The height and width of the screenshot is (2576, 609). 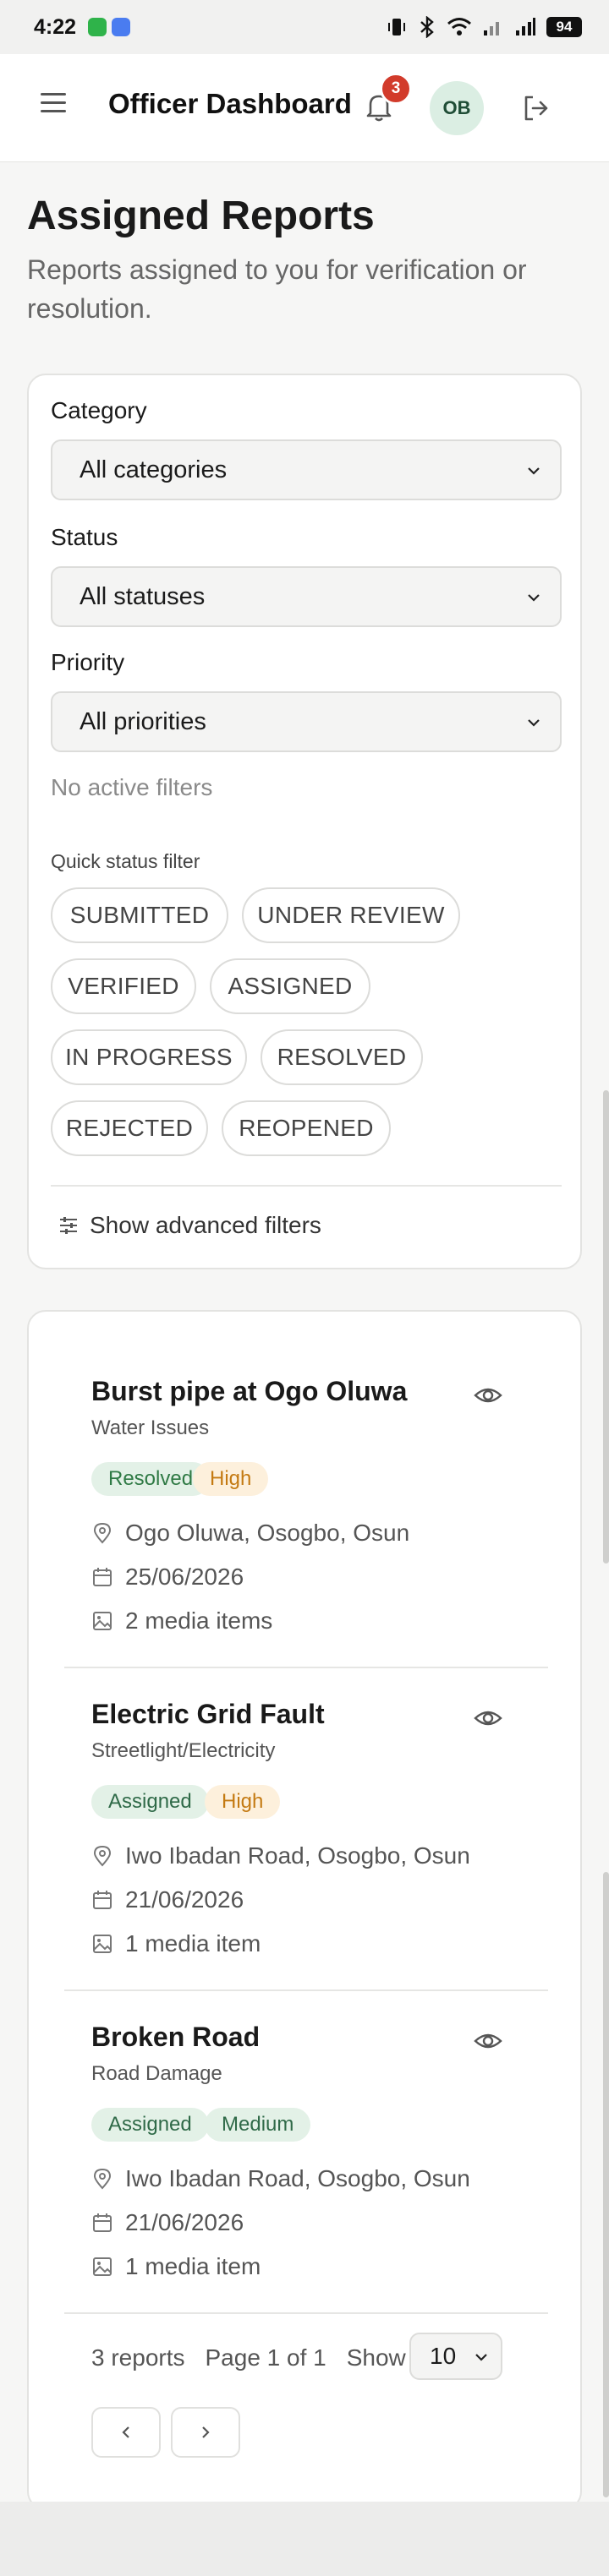 What do you see at coordinates (307, 1128) in the screenshot?
I see `chip-reopened: REOPENED` at bounding box center [307, 1128].